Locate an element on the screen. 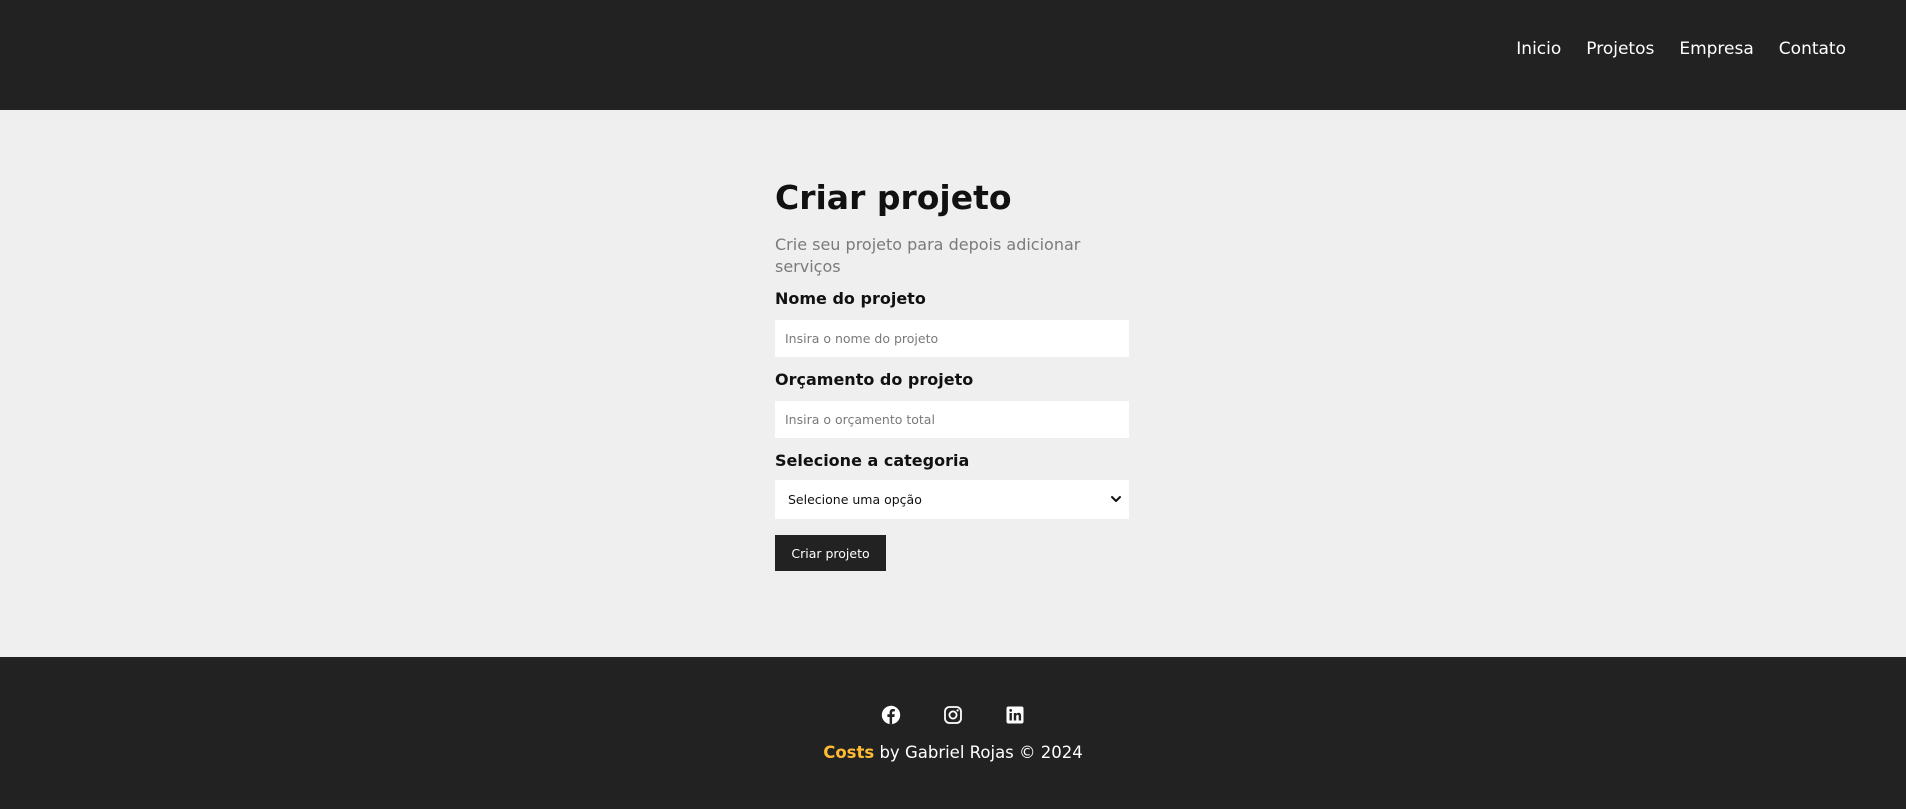  copyright-credit: by Gabriel Rojas © 2024 is located at coordinates (978, 752).